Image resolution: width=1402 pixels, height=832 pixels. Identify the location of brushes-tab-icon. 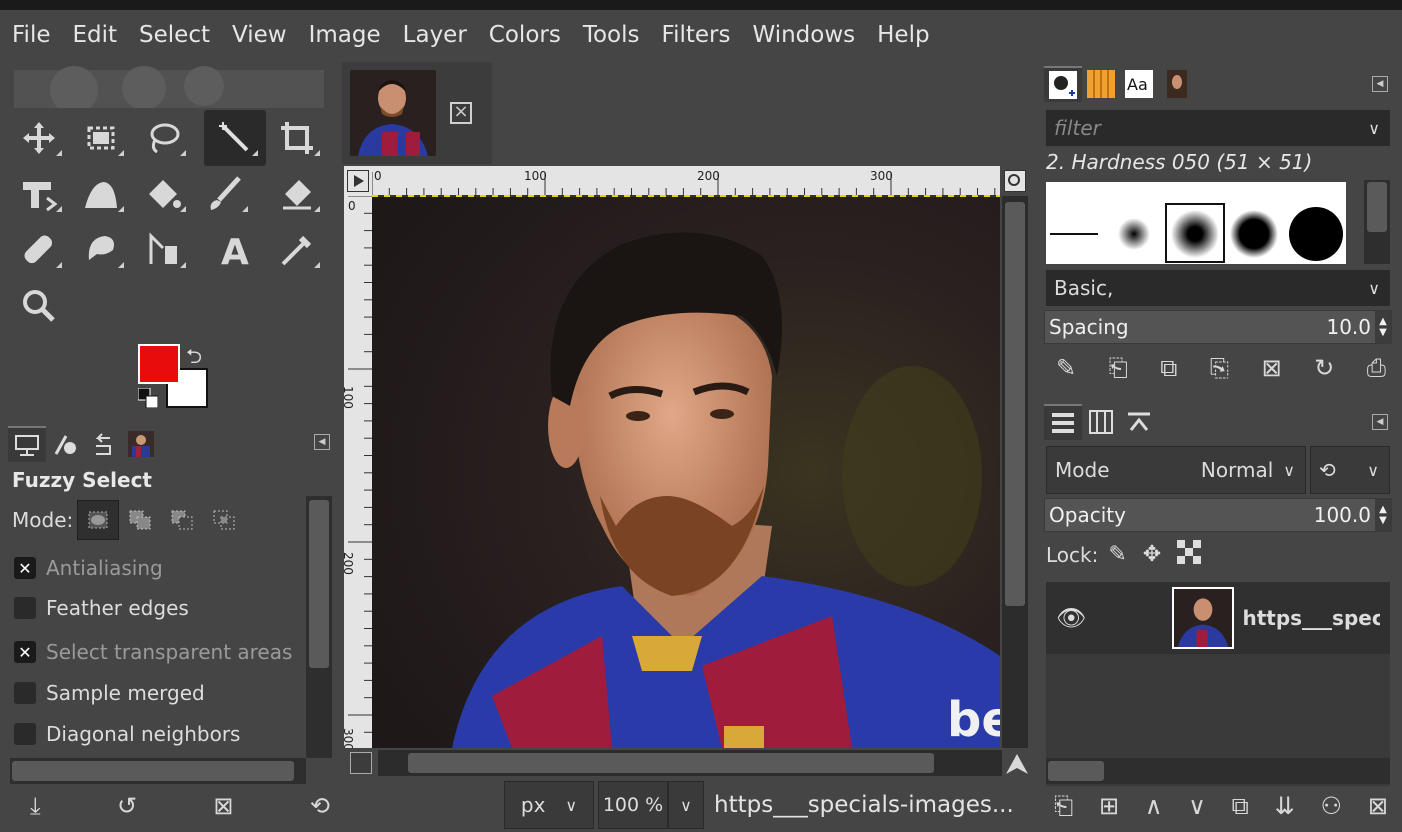
(1063, 84).